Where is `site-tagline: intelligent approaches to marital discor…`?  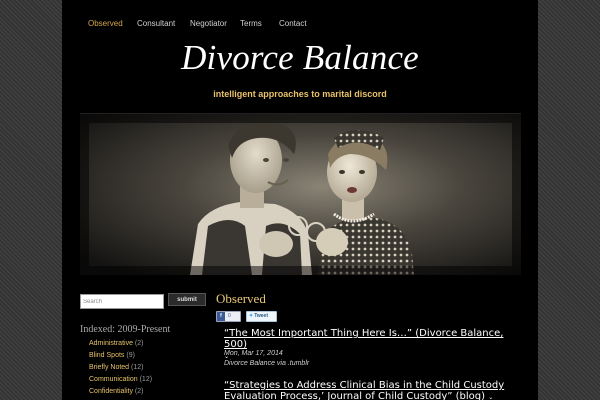
site-tagline: intelligent approaches to marital discor… is located at coordinates (300, 94).